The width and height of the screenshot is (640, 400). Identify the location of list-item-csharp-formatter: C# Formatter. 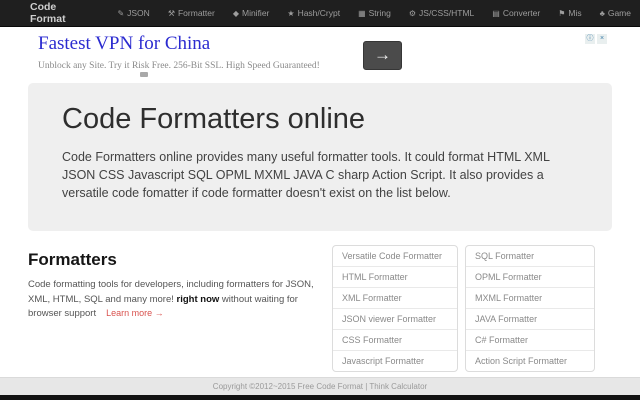
(530, 340).